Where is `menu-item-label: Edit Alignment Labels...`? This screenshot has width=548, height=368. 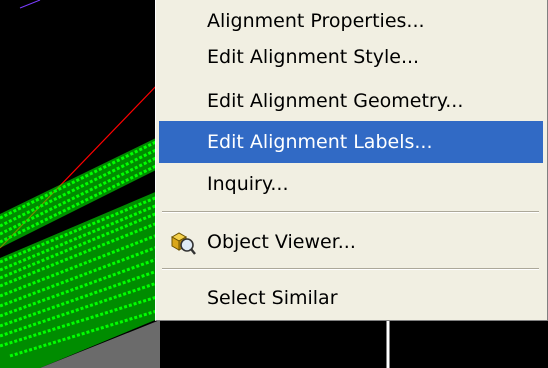 menu-item-label: Edit Alignment Labels... is located at coordinates (320, 142).